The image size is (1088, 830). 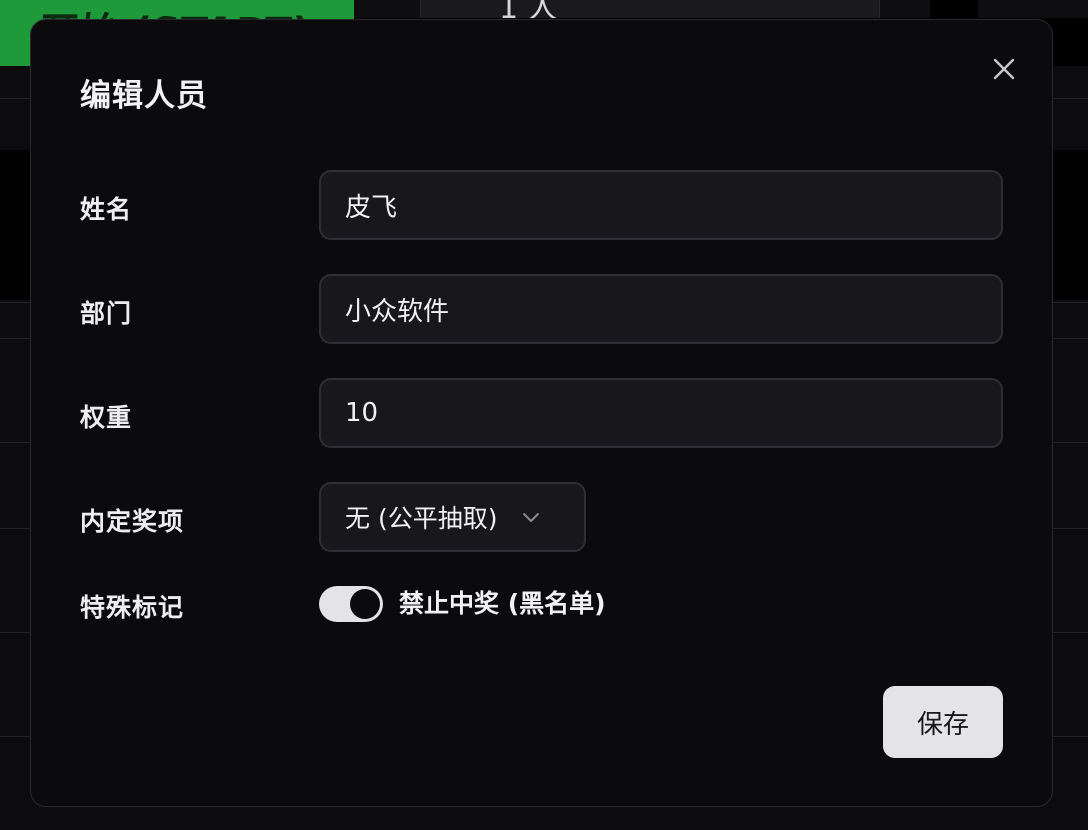 I want to click on close-button, so click(x=1004, y=69).